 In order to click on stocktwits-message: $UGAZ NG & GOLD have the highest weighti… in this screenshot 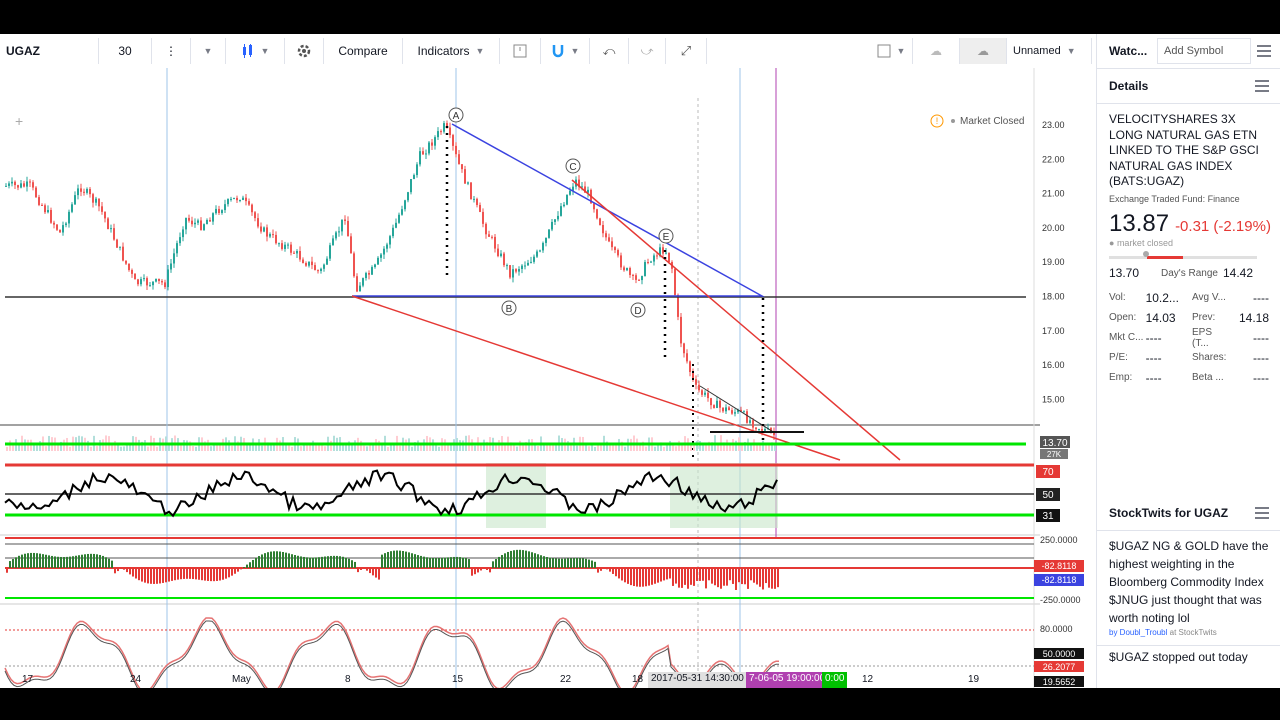, I will do `click(1188, 588)`.